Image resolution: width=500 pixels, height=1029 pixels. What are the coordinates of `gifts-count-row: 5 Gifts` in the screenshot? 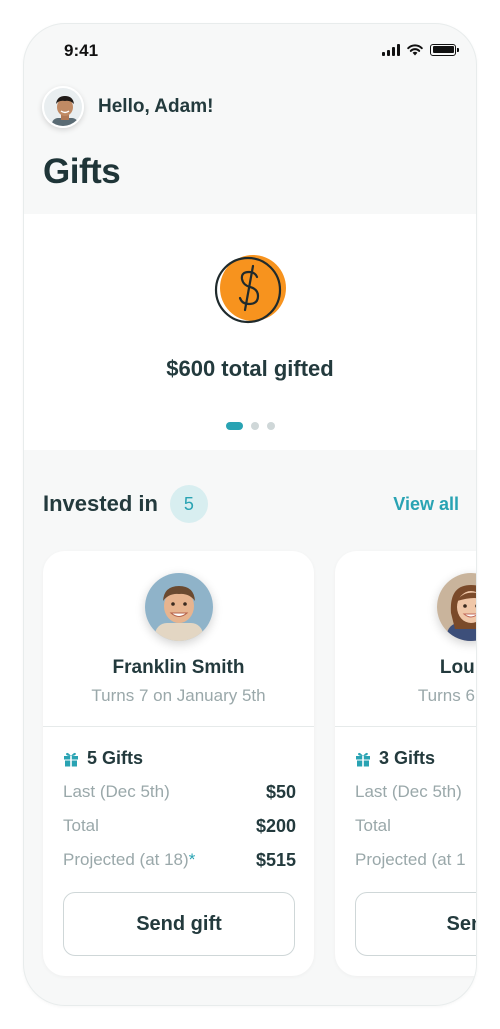 It's located at (103, 758).